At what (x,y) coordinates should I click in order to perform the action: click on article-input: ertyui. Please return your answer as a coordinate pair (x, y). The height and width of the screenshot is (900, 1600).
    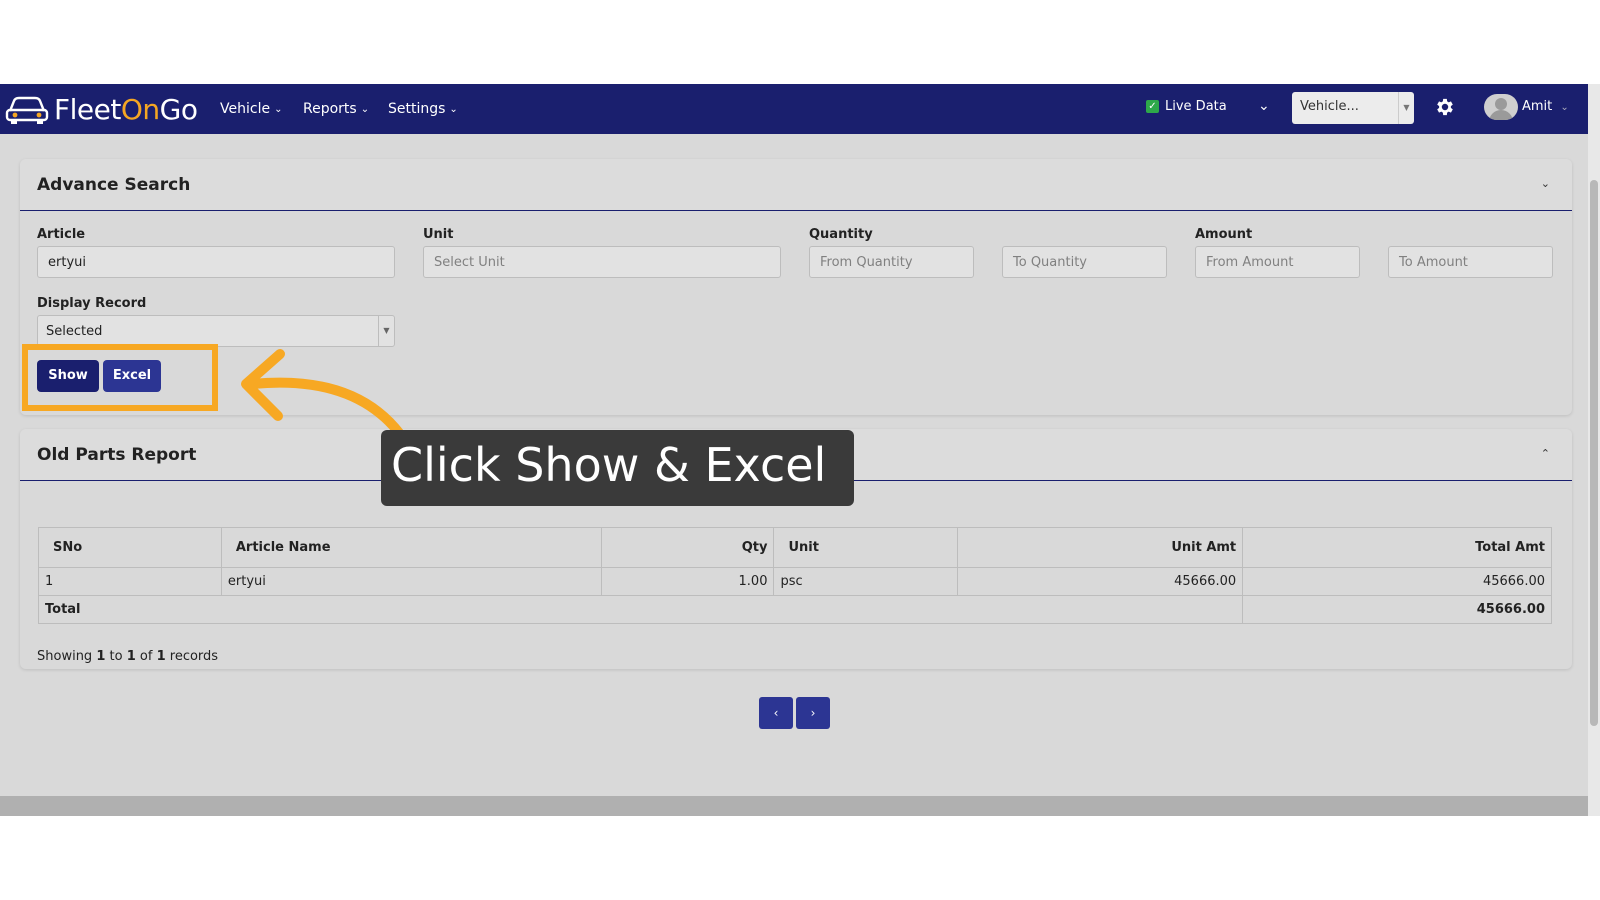
    Looking at the image, I should click on (216, 262).